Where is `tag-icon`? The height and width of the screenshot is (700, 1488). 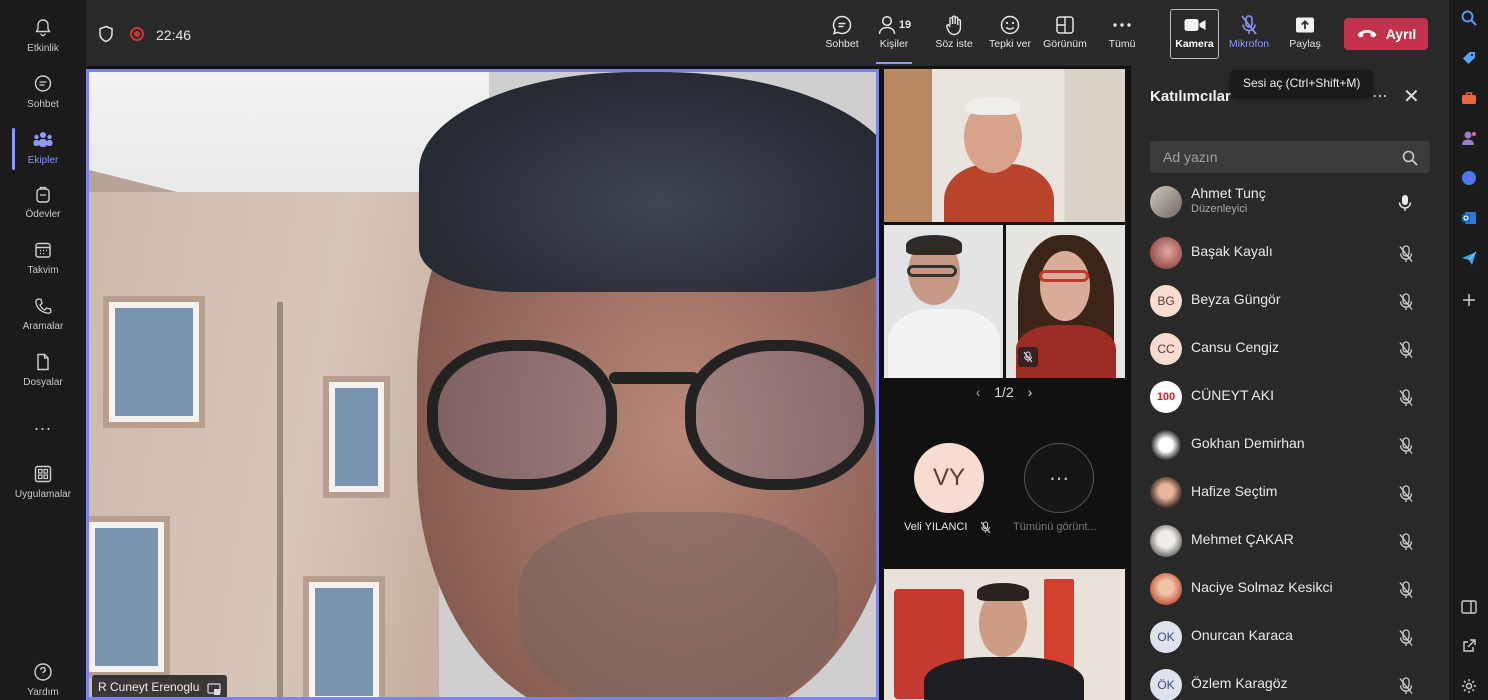 tag-icon is located at coordinates (1469, 58).